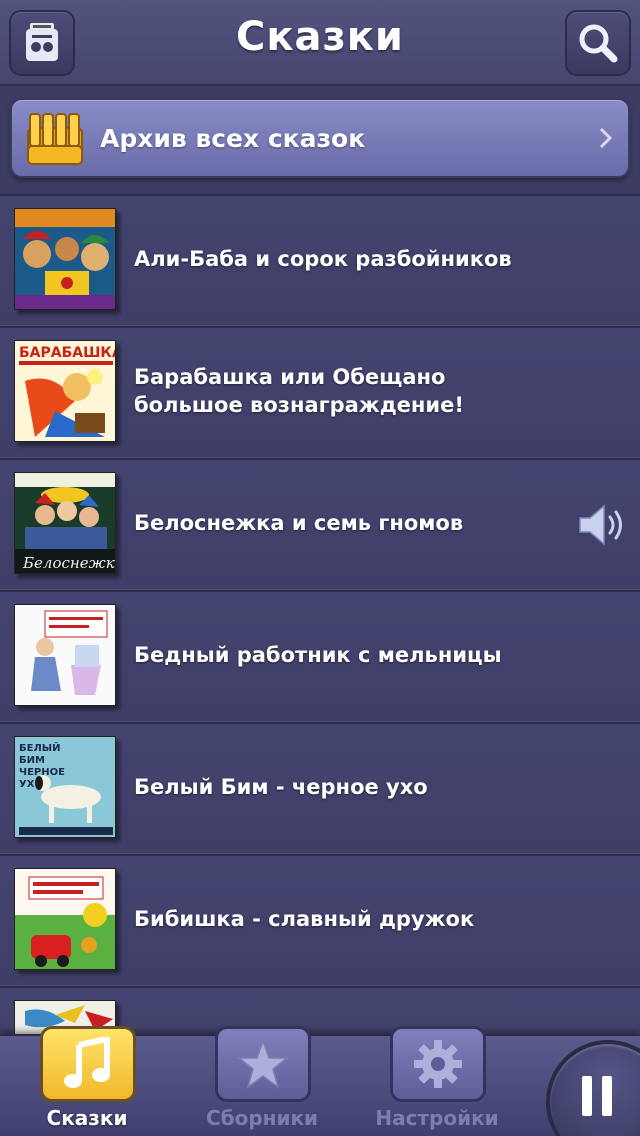 This screenshot has width=640, height=1136. Describe the element at coordinates (304, 919) in the screenshot. I see `list-item-title: Бибишка - славный дружок` at that location.